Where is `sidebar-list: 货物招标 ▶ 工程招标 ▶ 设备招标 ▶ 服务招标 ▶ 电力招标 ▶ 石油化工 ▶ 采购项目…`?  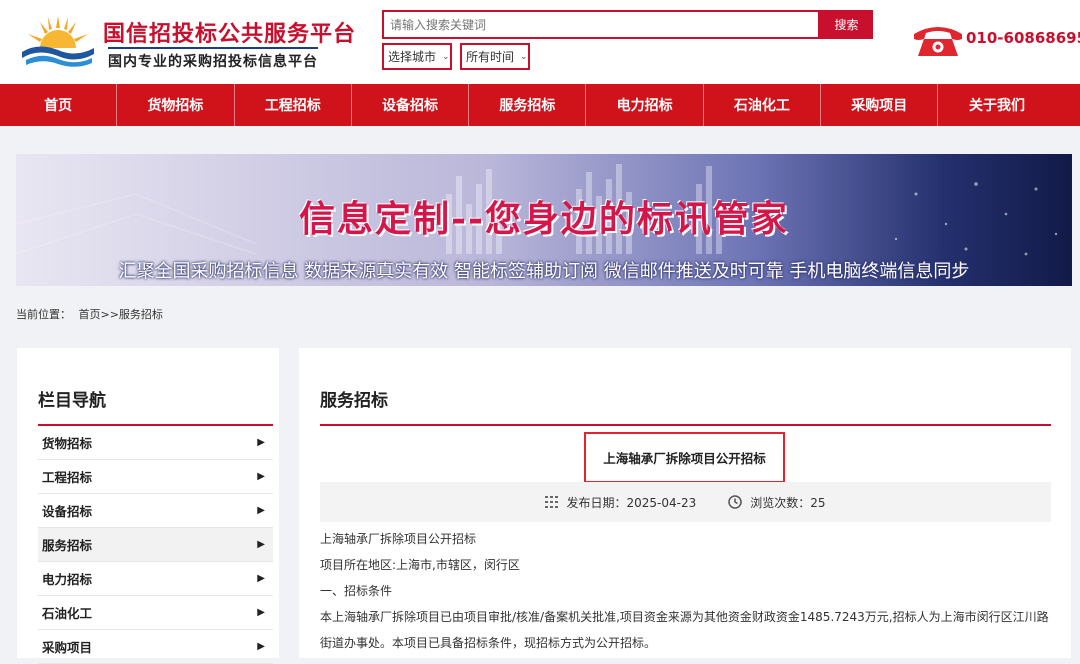 sidebar-list: 货物招标 ▶ 工程招标 ▶ 设备招标 ▶ 服务招标 ▶ 电力招标 ▶ 石油化工 ▶ 采购项目… is located at coordinates (155, 545).